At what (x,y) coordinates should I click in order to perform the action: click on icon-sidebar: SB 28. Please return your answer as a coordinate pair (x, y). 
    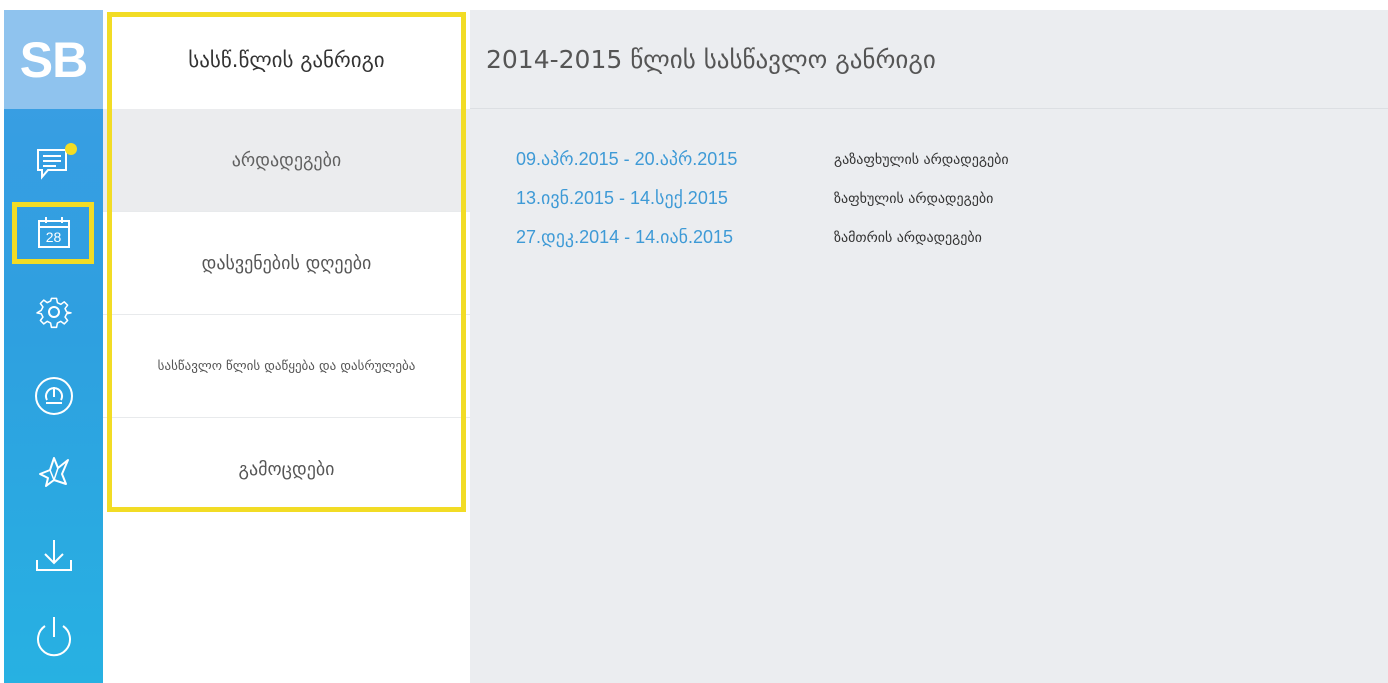
    Looking at the image, I should click on (53, 346).